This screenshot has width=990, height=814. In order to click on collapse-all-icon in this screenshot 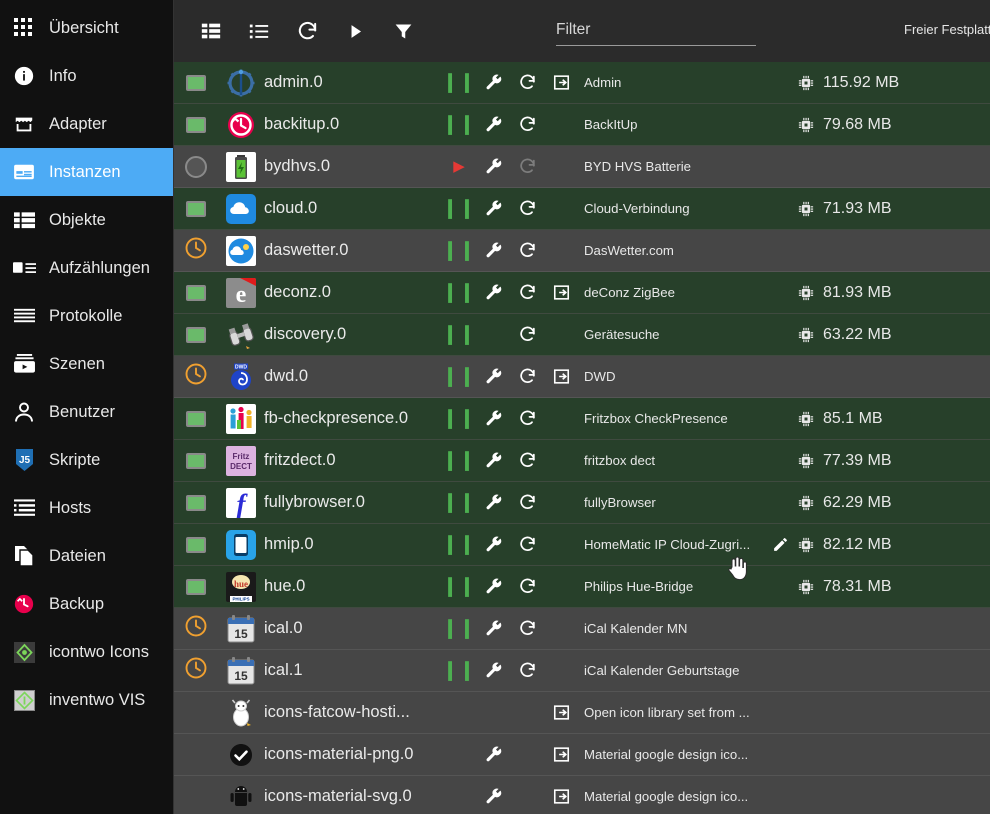, I will do `click(259, 31)`.